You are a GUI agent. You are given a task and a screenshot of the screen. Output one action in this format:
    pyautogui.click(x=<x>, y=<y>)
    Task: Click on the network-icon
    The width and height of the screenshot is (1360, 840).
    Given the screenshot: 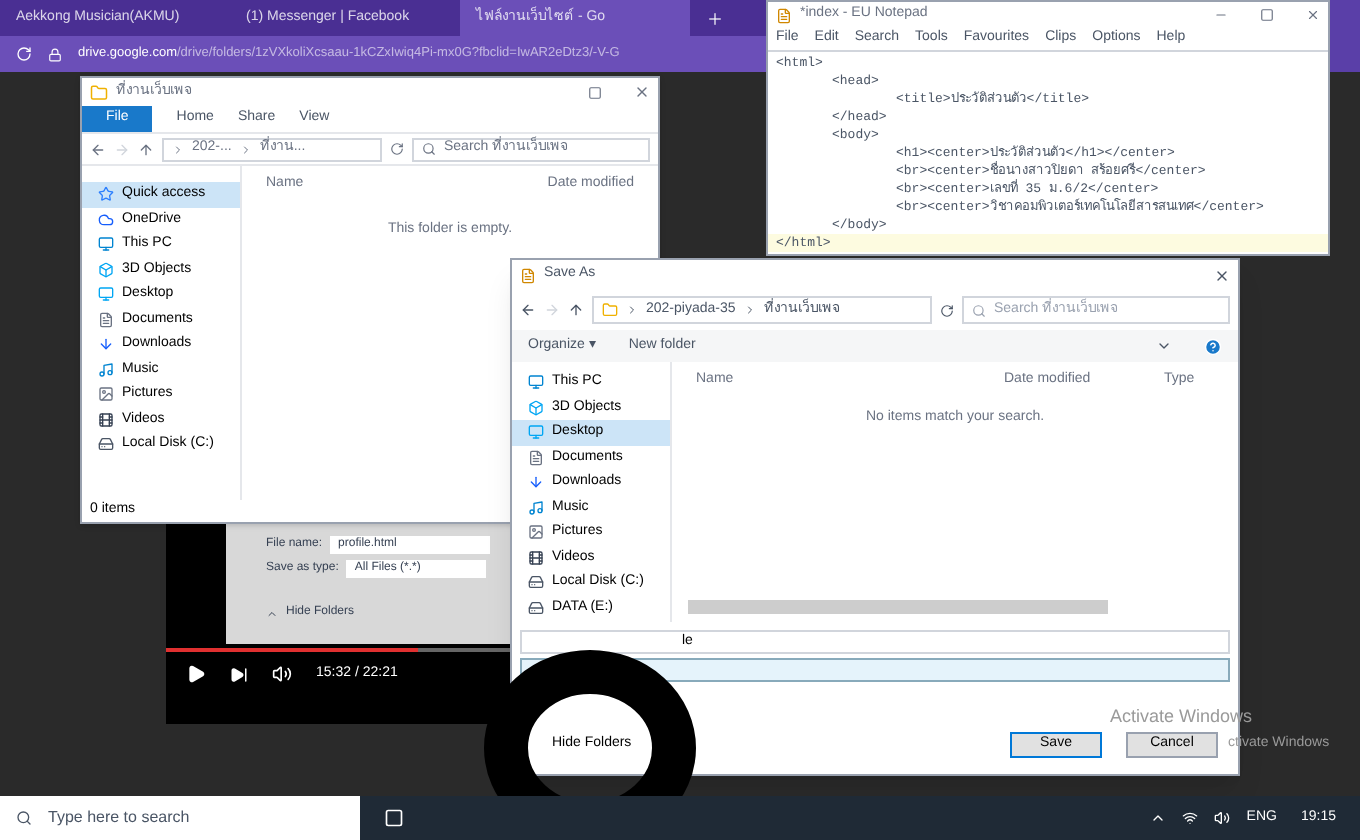 What is the action you would take?
    pyautogui.click(x=1190, y=818)
    